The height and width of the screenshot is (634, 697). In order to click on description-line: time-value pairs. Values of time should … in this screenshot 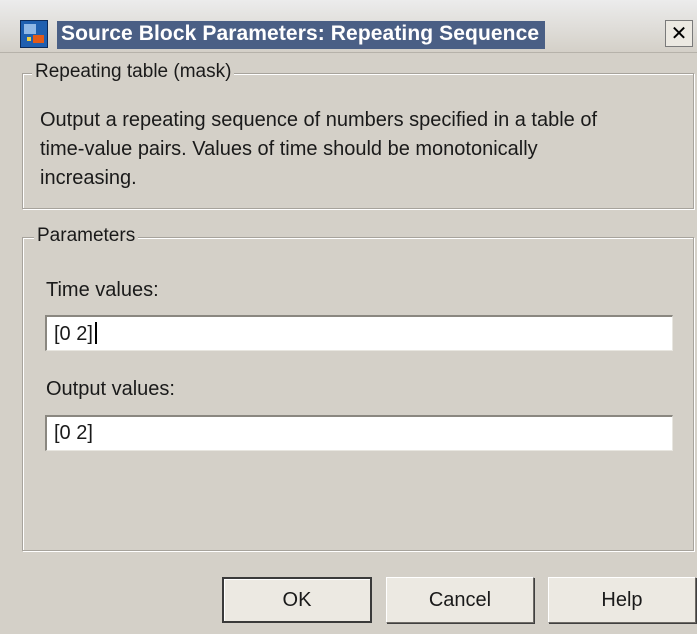, I will do `click(289, 149)`.